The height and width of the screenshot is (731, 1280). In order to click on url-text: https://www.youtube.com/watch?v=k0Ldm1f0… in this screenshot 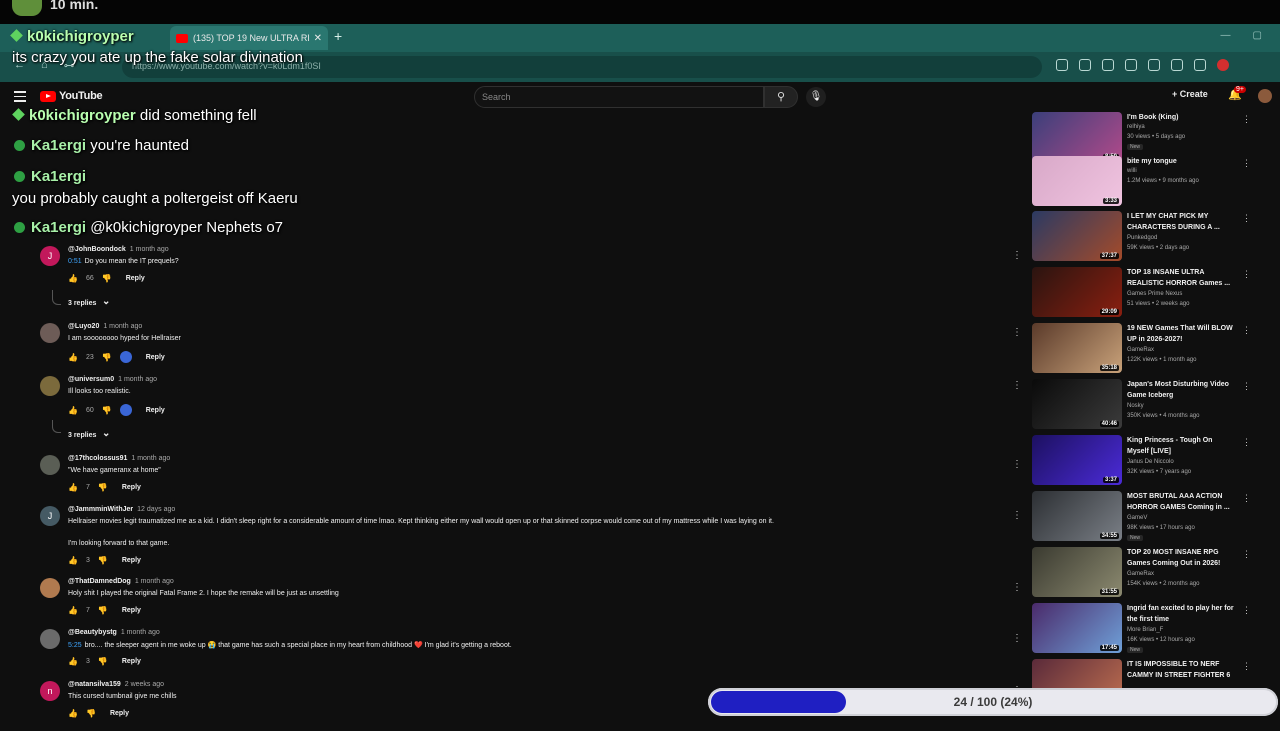, I will do `click(226, 66)`.